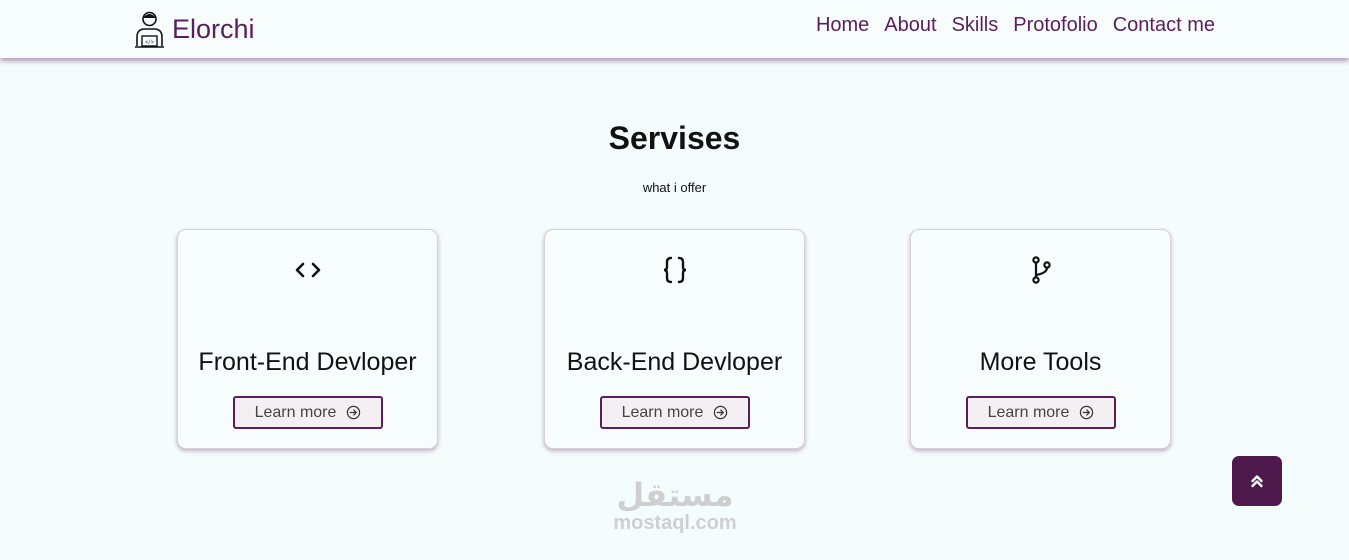 The image size is (1349, 560). Describe the element at coordinates (1055, 25) in the screenshot. I see `nav-portfolio: Protofolio` at that location.